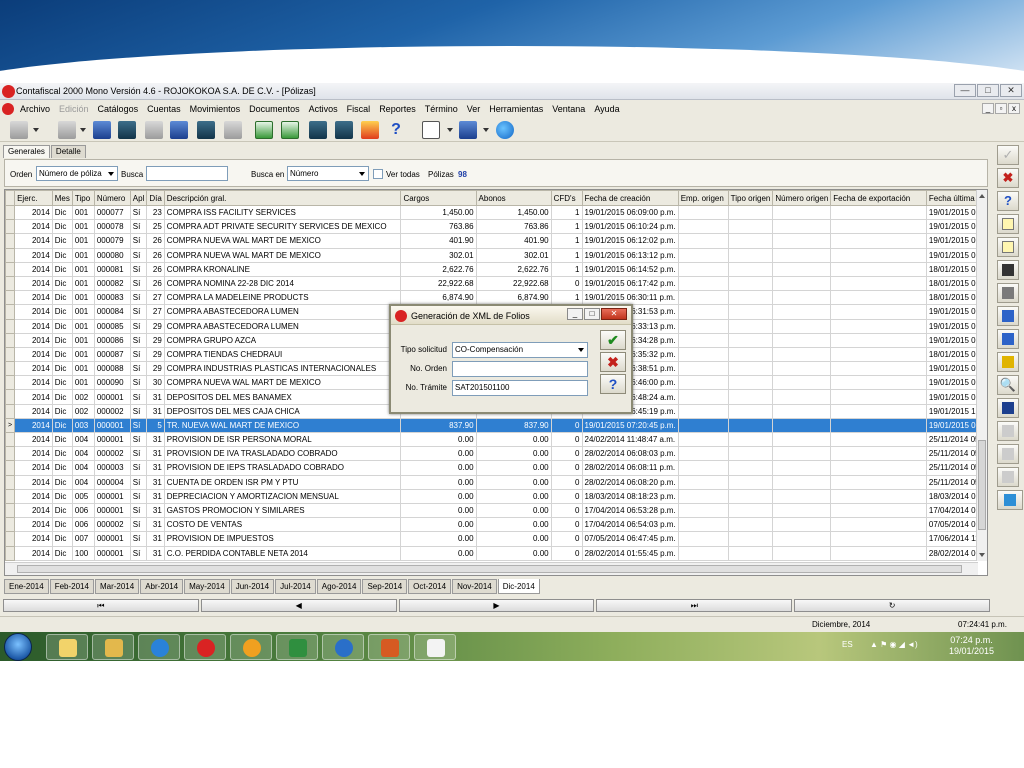 The width and height of the screenshot is (1024, 768). What do you see at coordinates (847, 644) in the screenshot?
I see `language-indicator: ES` at bounding box center [847, 644].